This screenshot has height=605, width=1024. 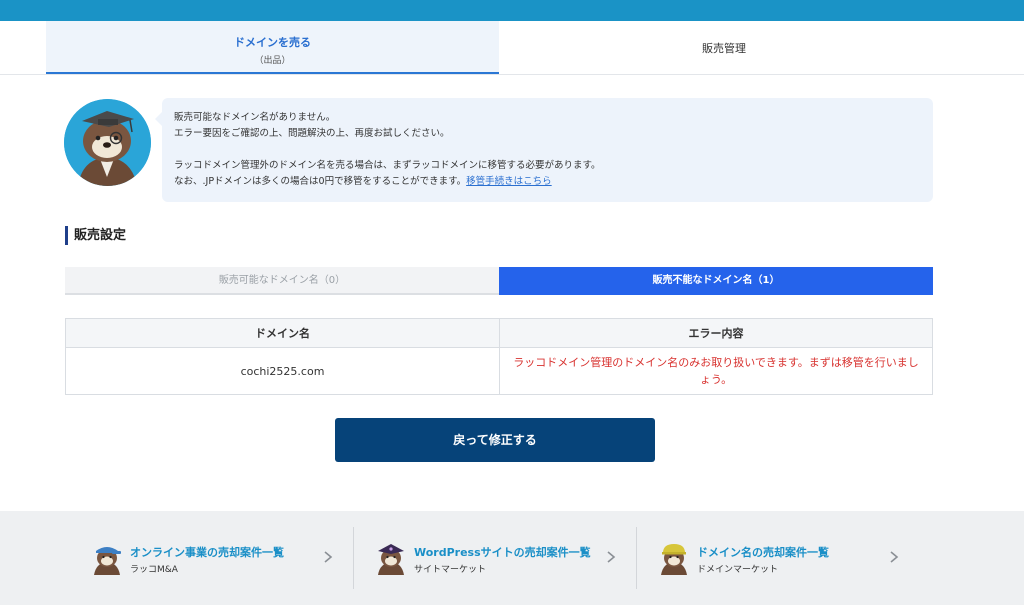 I want to click on tab-sell-domain: ドメインを売る （出品）, so click(x=272, y=47).